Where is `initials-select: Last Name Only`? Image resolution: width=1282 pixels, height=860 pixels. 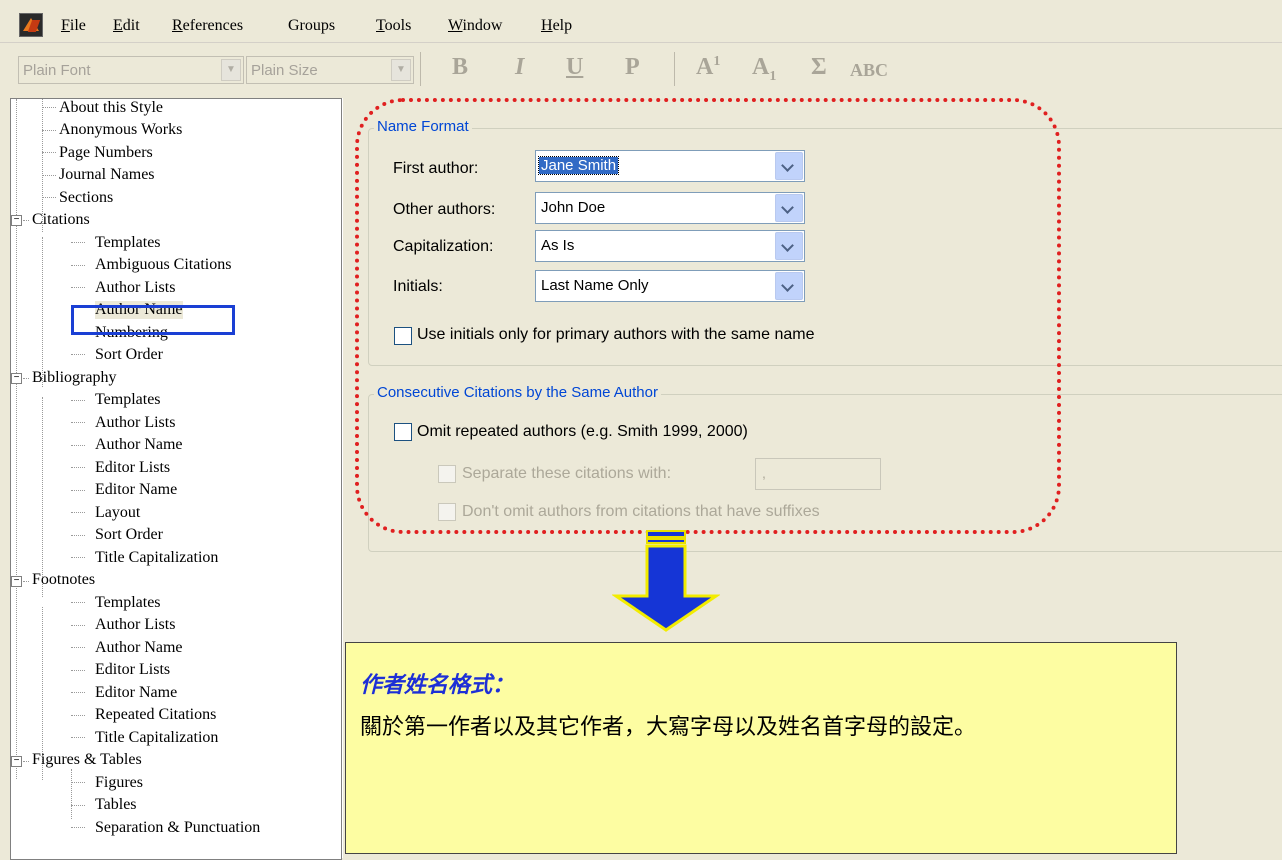 initials-select: Last Name Only is located at coordinates (670, 286).